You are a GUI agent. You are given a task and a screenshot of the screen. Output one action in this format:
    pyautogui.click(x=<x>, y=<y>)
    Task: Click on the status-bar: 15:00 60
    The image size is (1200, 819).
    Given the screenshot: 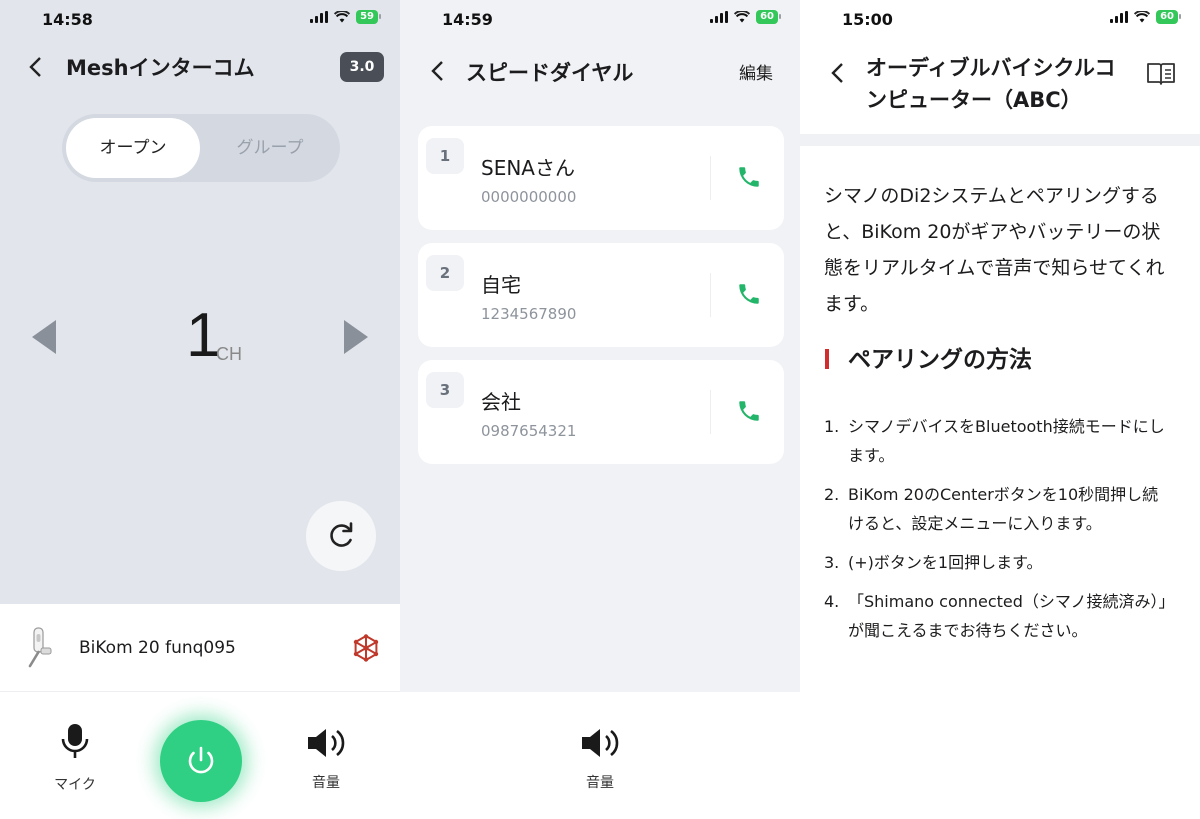 What is the action you would take?
    pyautogui.click(x=1000, y=22)
    